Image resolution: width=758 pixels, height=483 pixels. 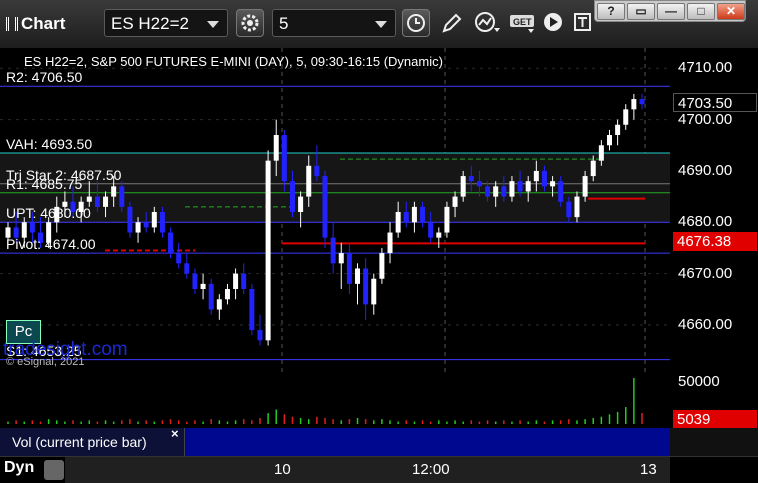 What do you see at coordinates (705, 68) in the screenshot?
I see `price-tick-label: 4710.00` at bounding box center [705, 68].